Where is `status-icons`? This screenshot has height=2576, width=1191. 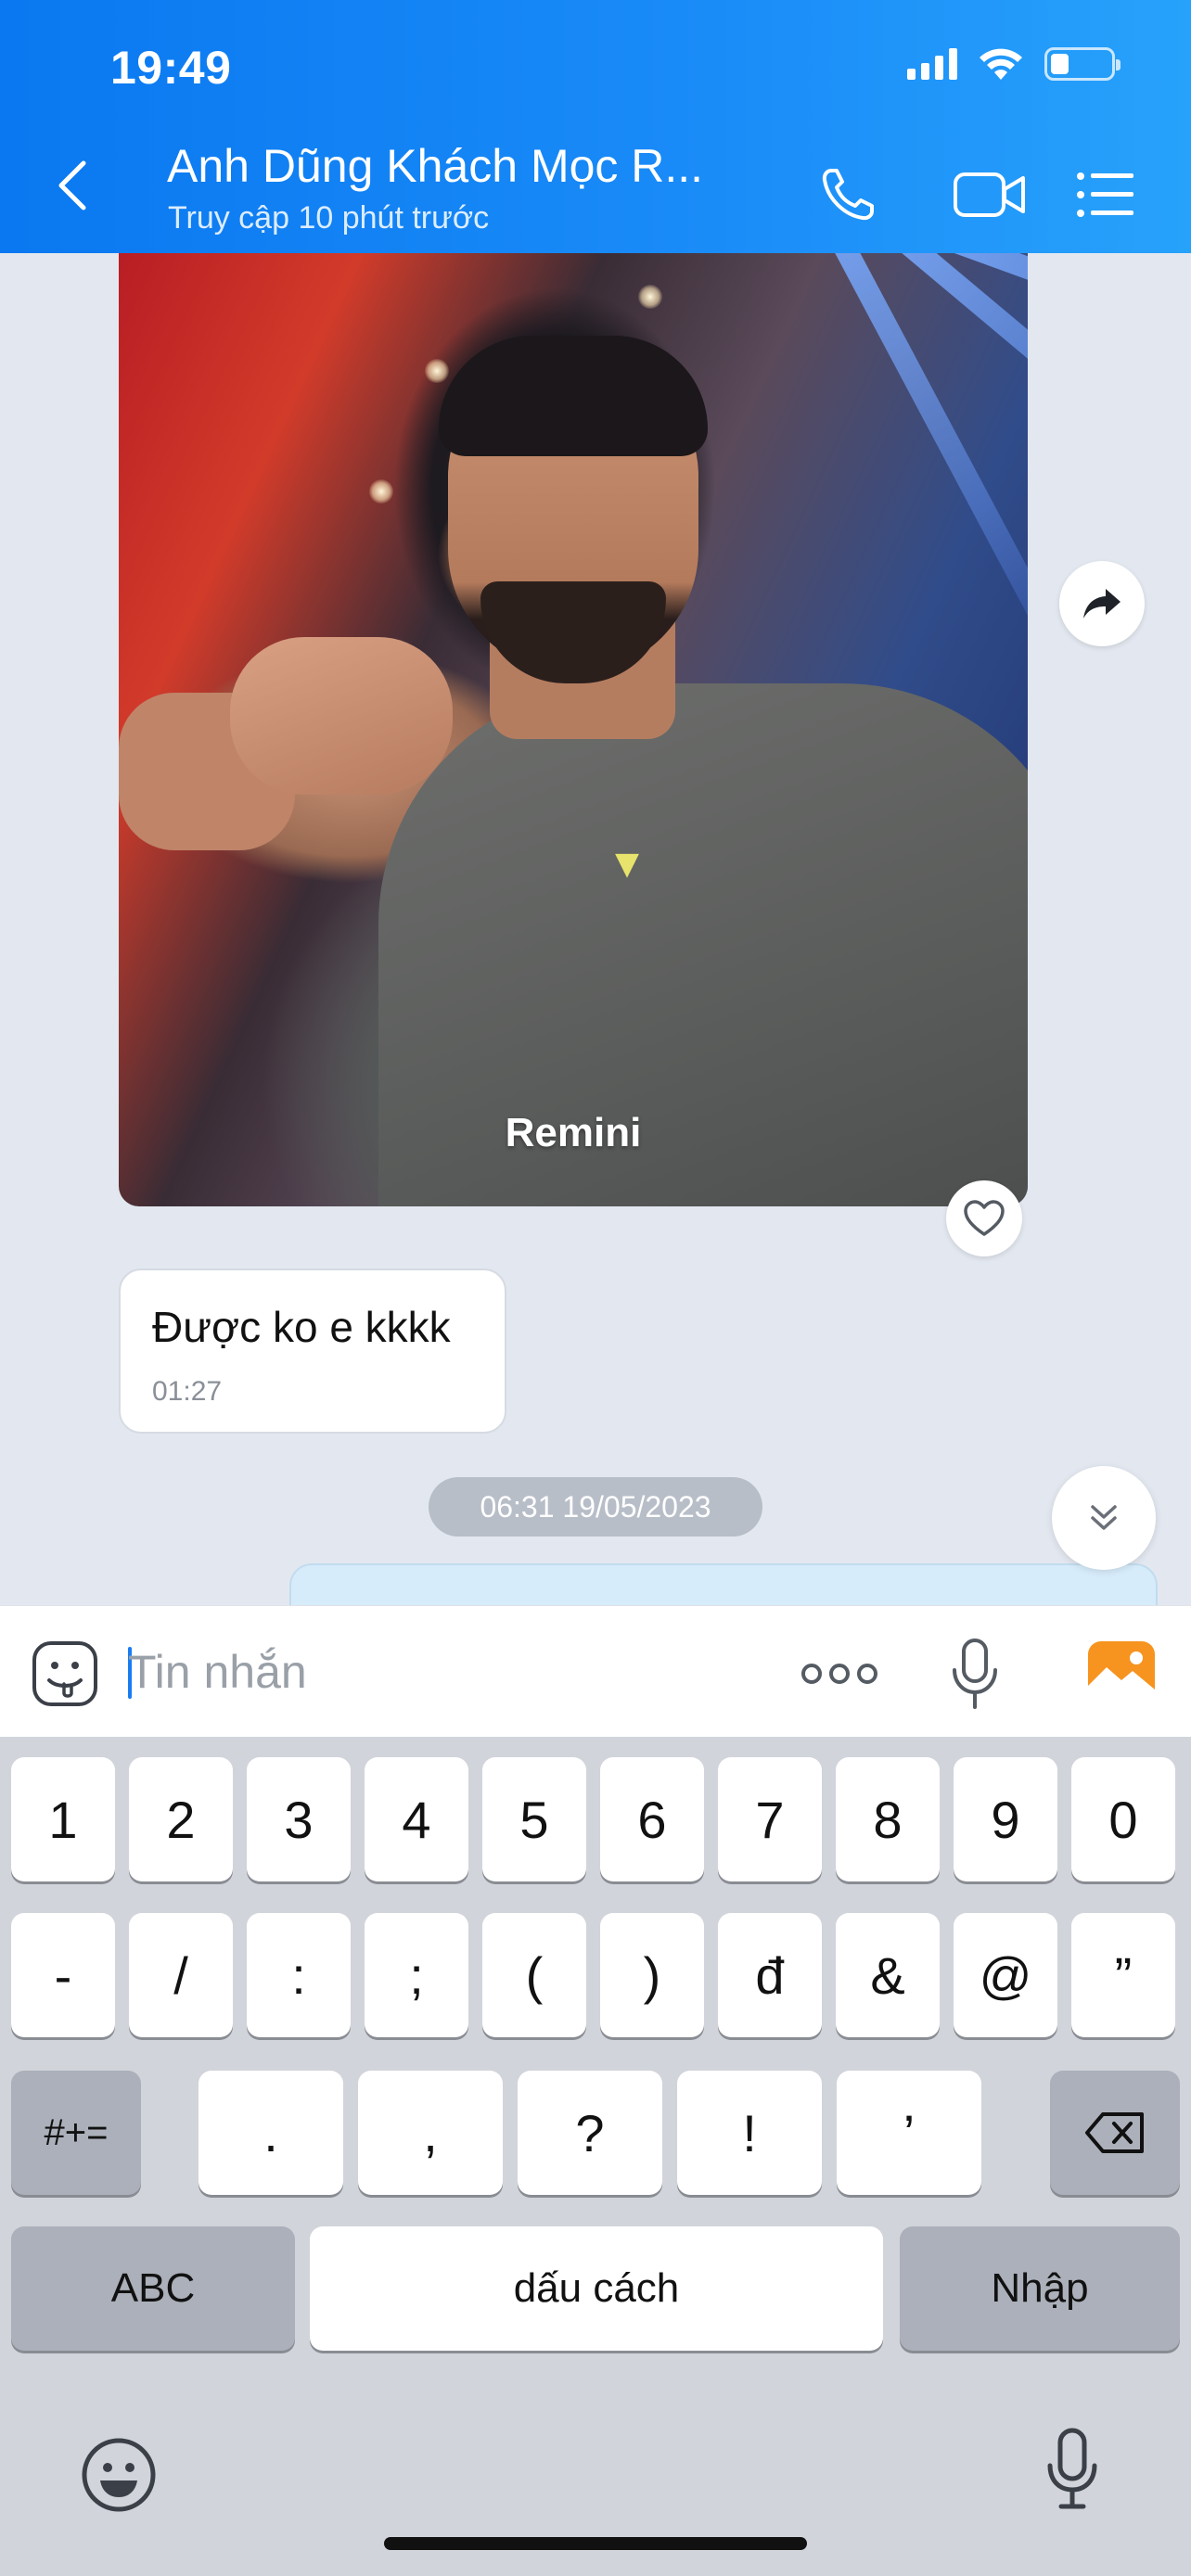
status-icons is located at coordinates (1014, 64).